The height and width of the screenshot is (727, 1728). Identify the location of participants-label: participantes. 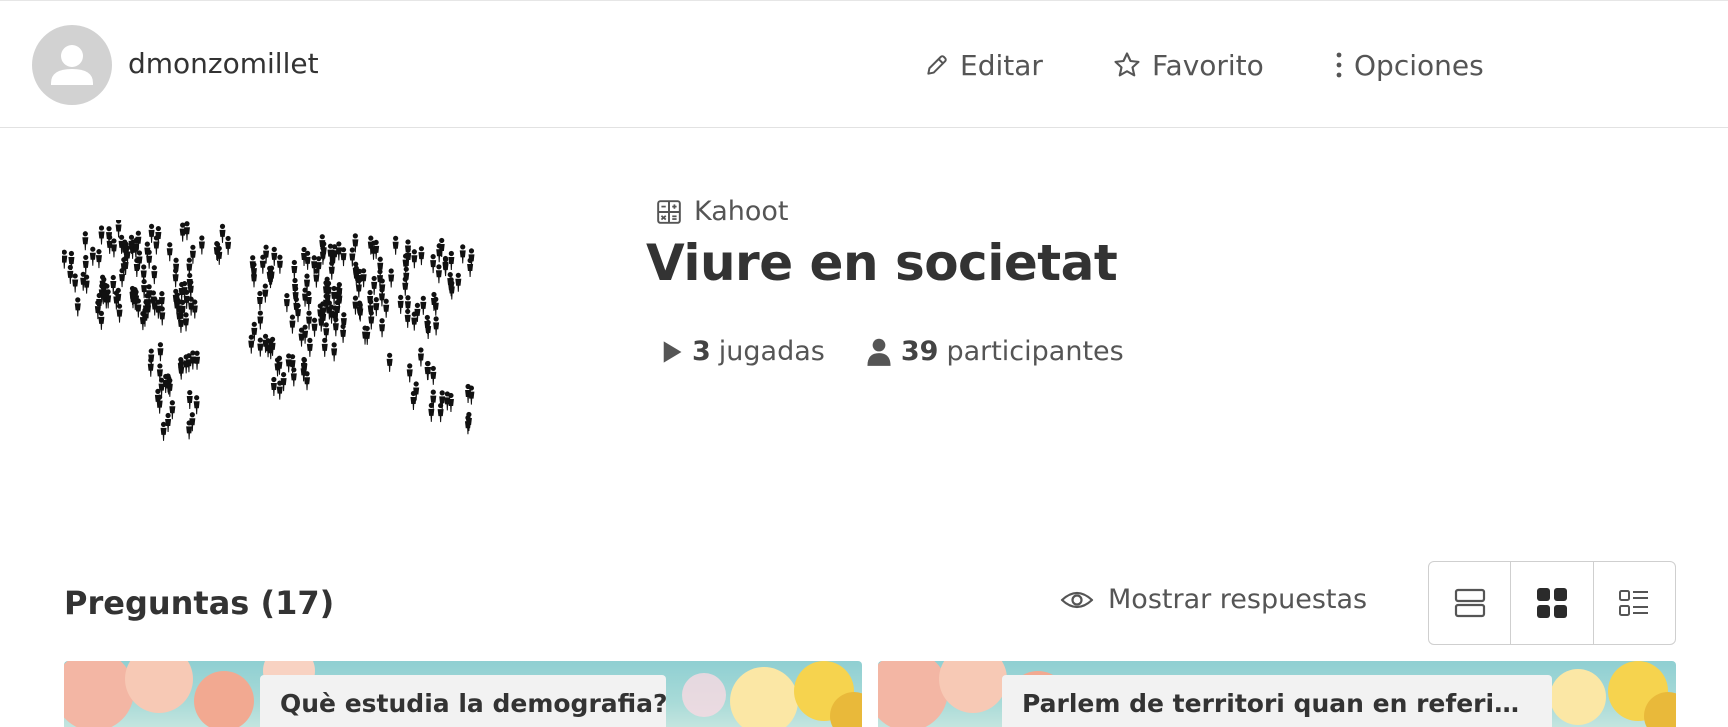
(1035, 351).